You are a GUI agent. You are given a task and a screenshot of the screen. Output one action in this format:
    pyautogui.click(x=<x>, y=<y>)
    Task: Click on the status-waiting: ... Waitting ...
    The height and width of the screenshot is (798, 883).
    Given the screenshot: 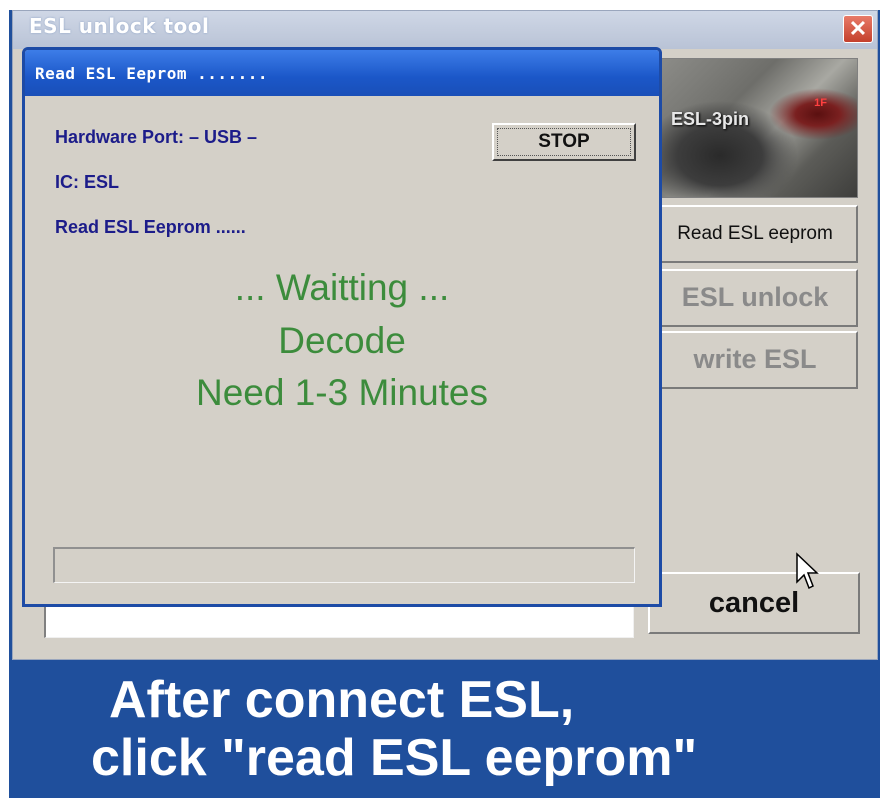 What is the action you would take?
    pyautogui.click(x=342, y=287)
    